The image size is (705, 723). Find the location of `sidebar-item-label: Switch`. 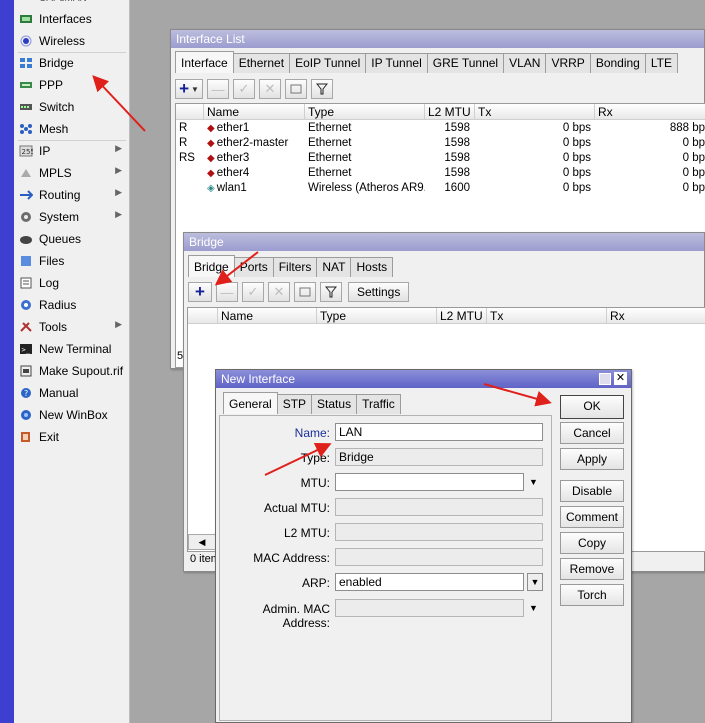

sidebar-item-label: Switch is located at coordinates (57, 106).